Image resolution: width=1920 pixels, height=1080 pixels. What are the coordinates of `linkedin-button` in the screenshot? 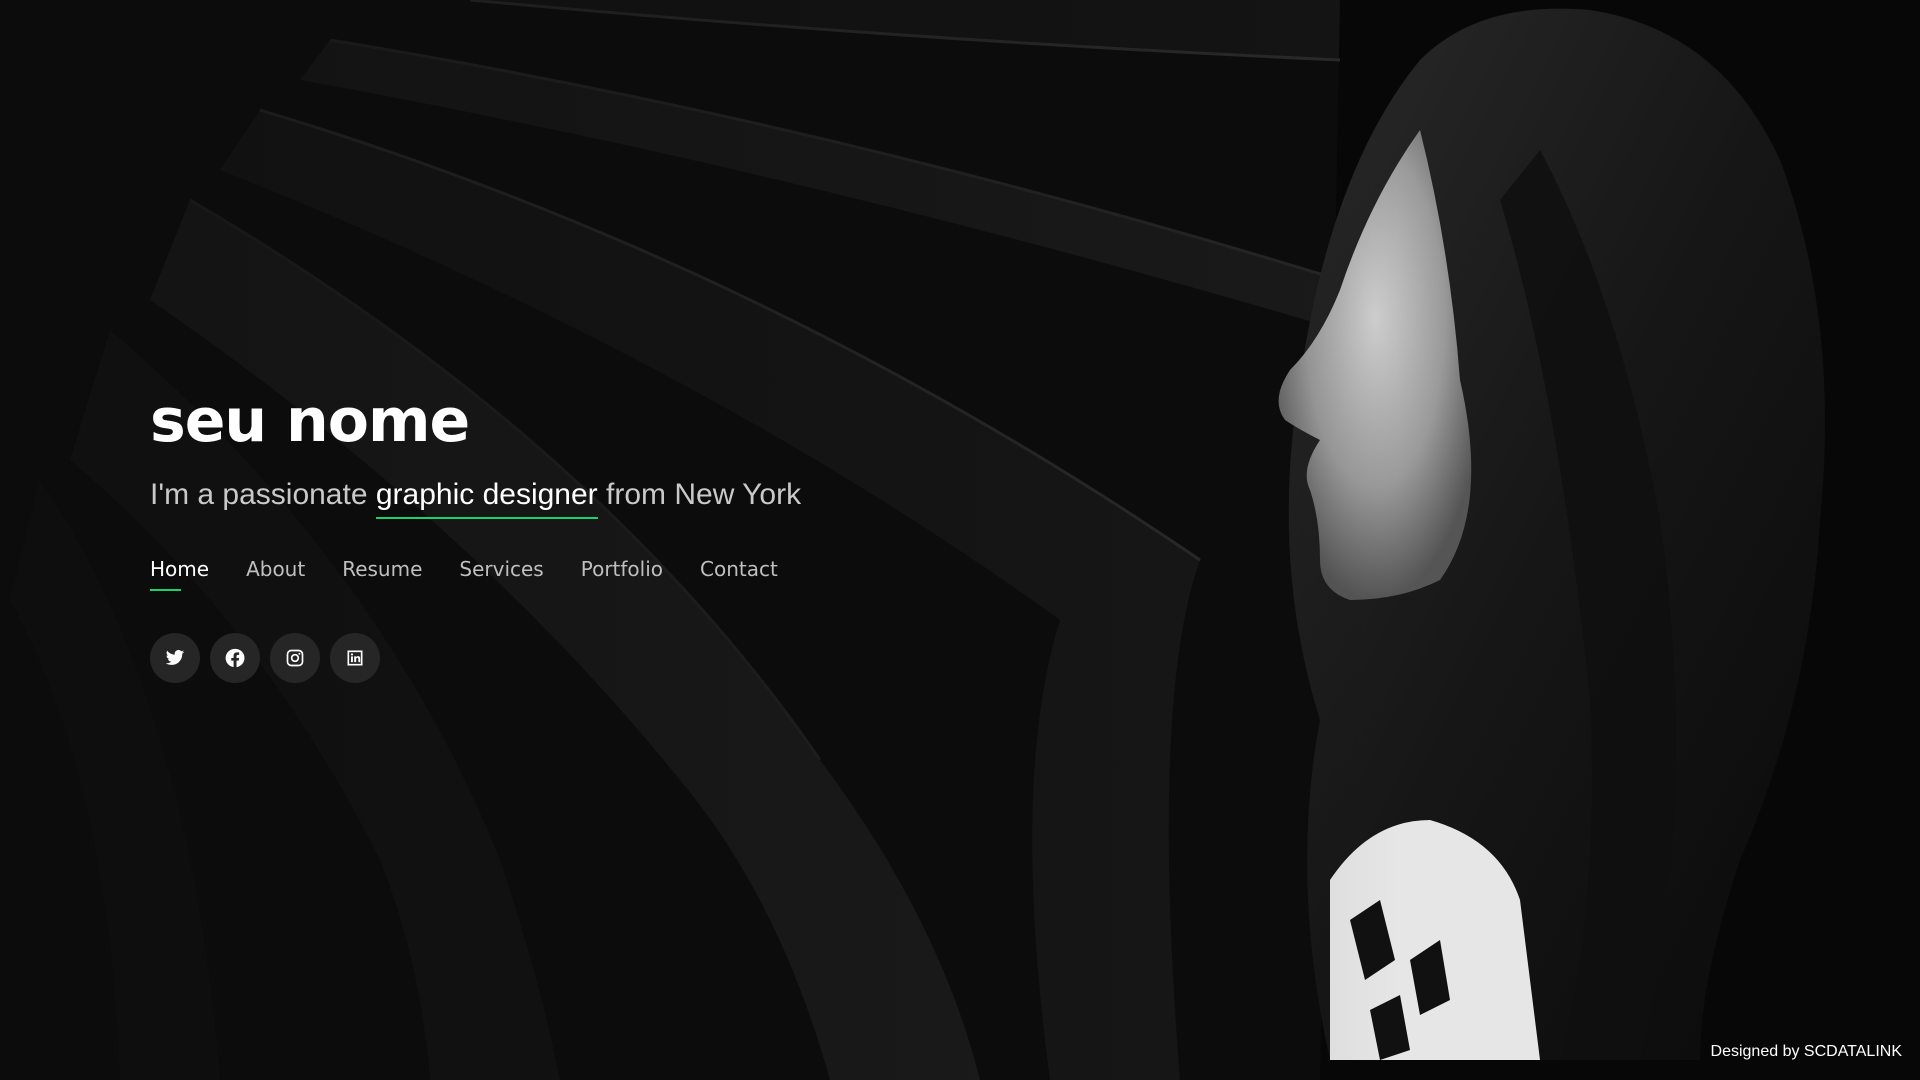 It's located at (355, 658).